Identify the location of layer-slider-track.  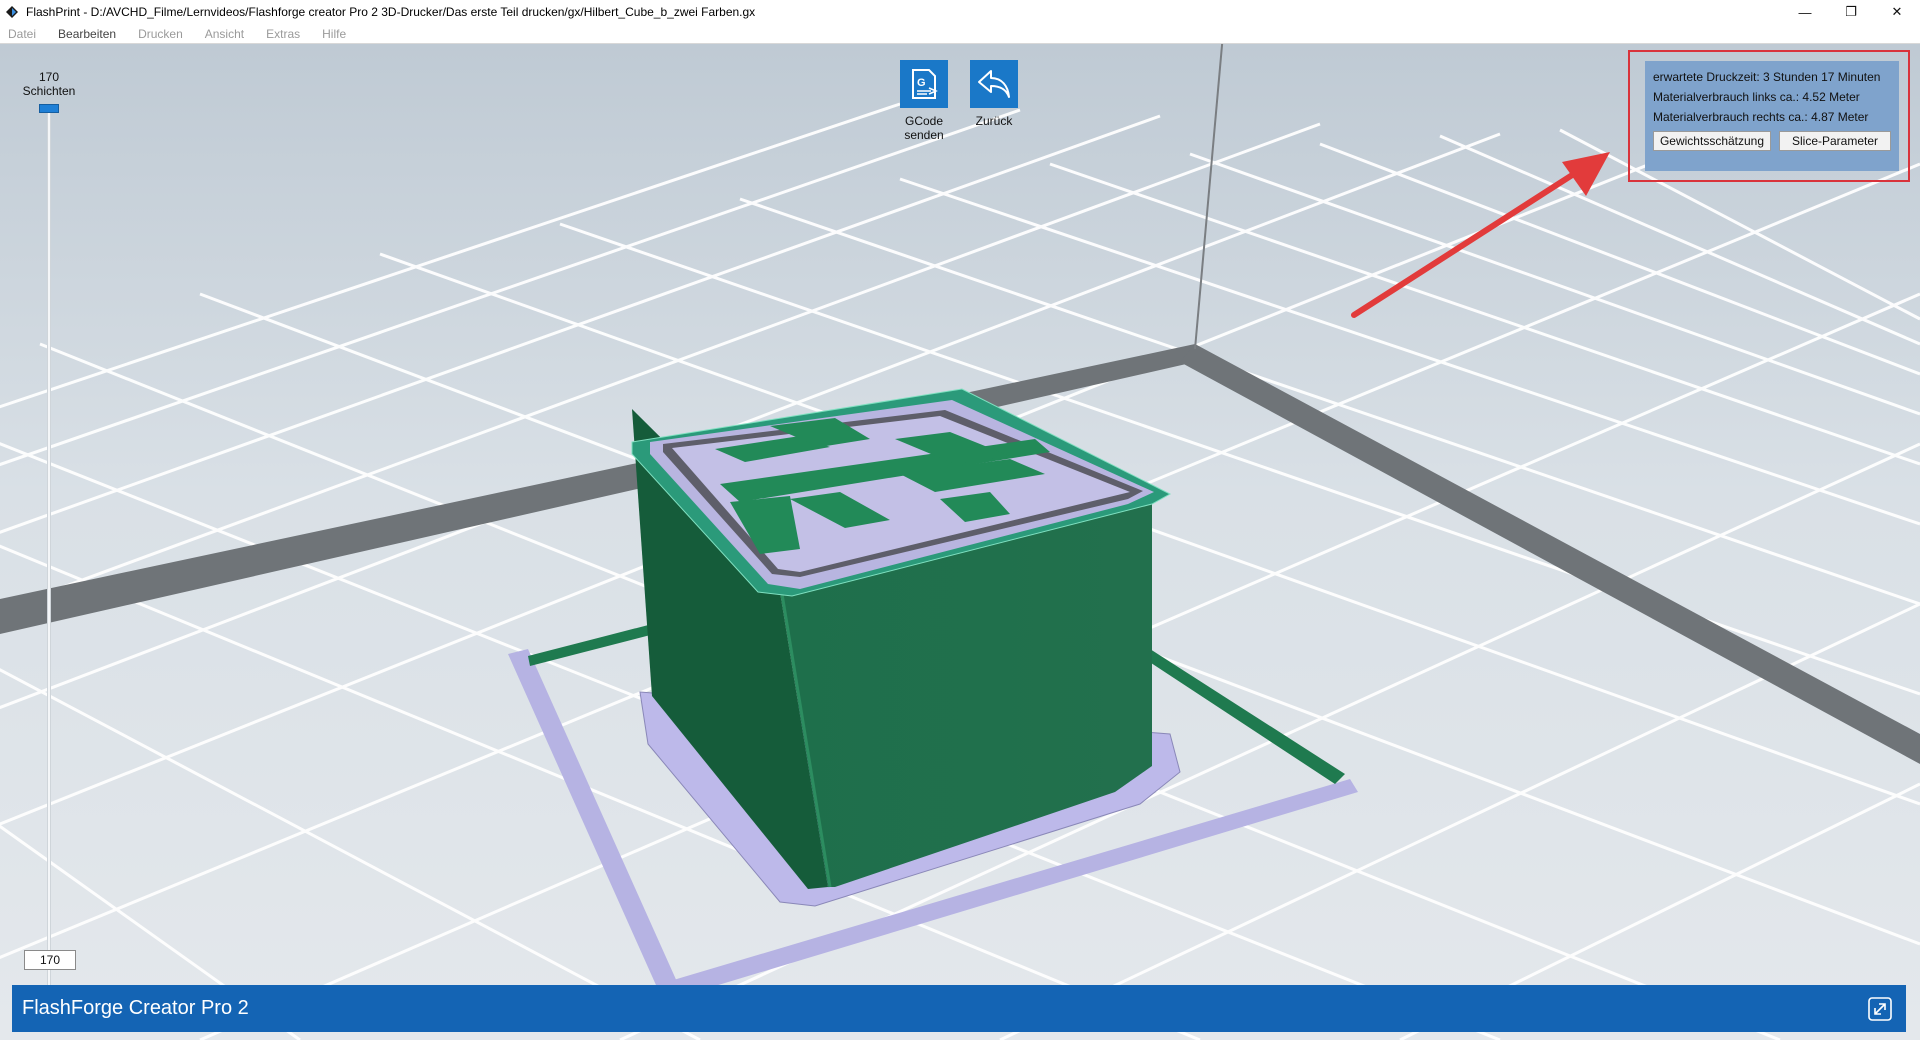
(49, 547).